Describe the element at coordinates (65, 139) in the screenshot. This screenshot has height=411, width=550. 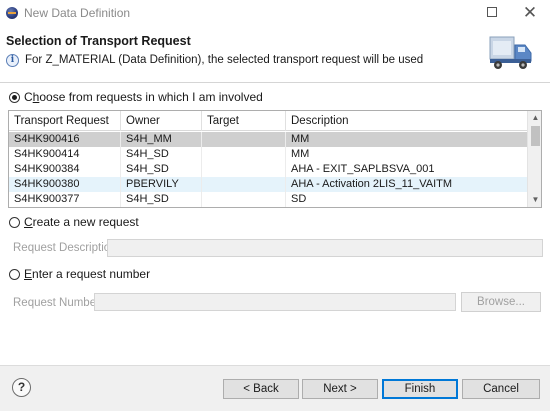
I see `cell-request: S4HK900416` at that location.